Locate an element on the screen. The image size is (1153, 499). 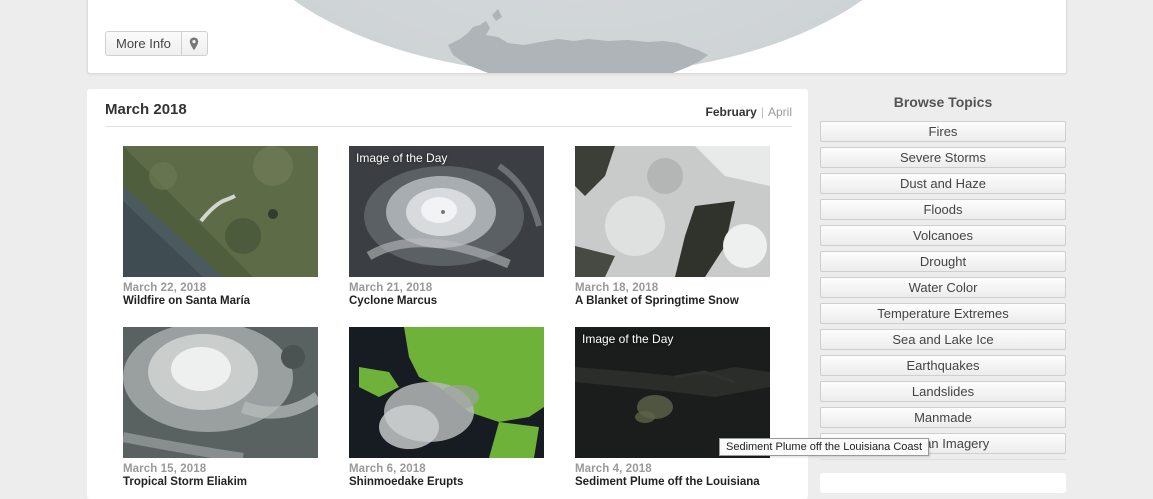
image-card: March 15, 2018 Tropical Storm Eliakim is located at coordinates (220, 407).